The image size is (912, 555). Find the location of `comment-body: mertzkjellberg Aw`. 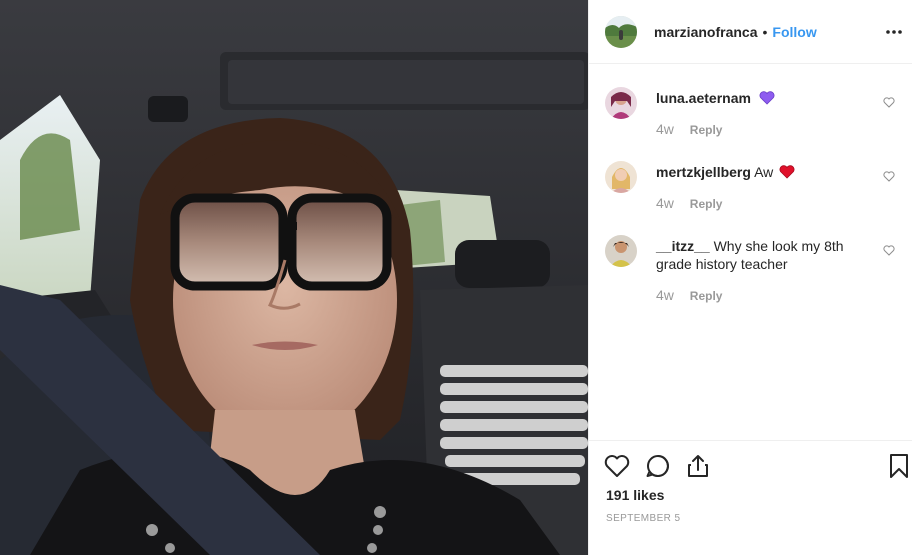

comment-body: mertzkjellberg Aw is located at coordinates (756, 172).